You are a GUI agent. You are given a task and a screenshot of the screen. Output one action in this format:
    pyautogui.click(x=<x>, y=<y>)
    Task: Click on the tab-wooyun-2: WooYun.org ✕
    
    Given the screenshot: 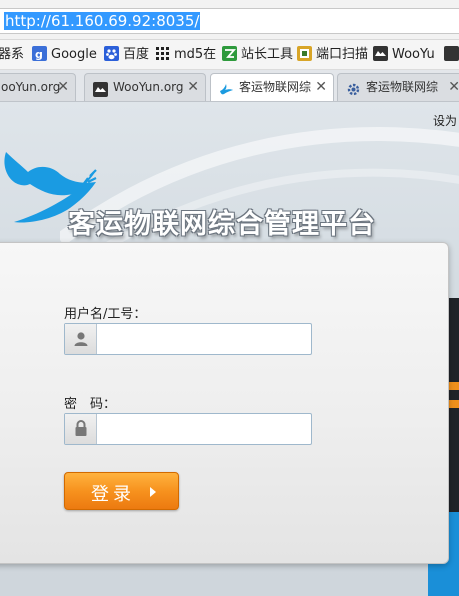 What is the action you would take?
    pyautogui.click(x=145, y=87)
    